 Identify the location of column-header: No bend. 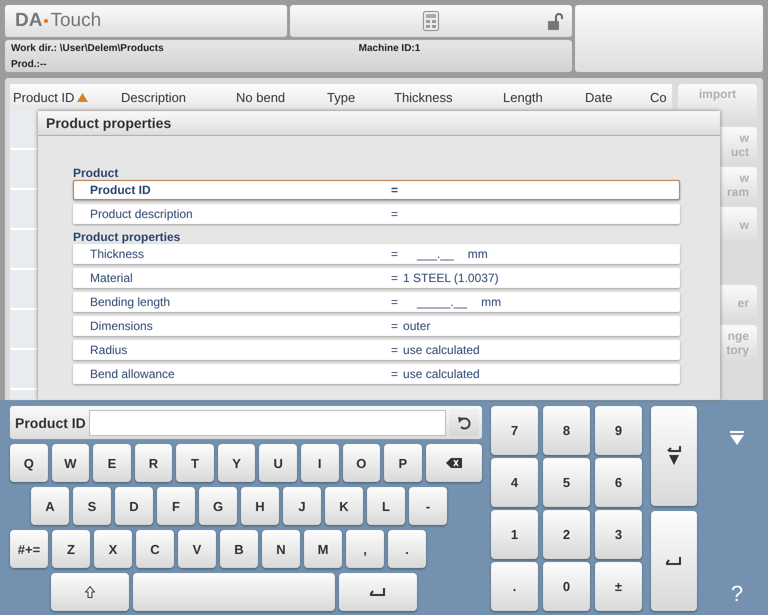
(261, 97).